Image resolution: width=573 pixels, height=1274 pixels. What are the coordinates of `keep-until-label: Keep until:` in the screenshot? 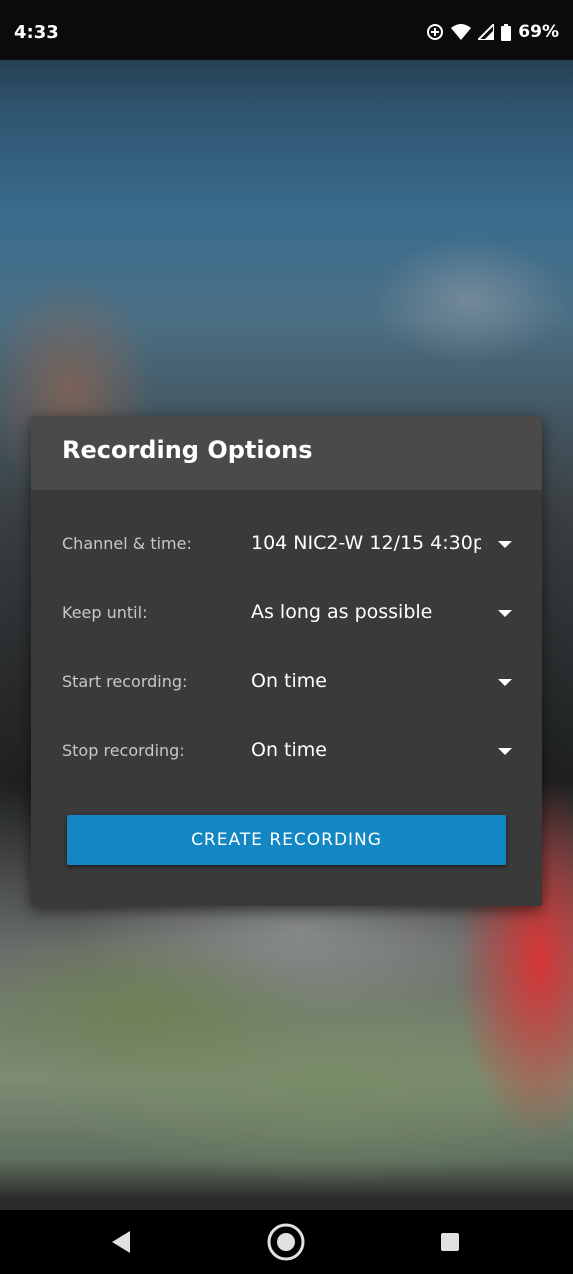 It's located at (105, 612).